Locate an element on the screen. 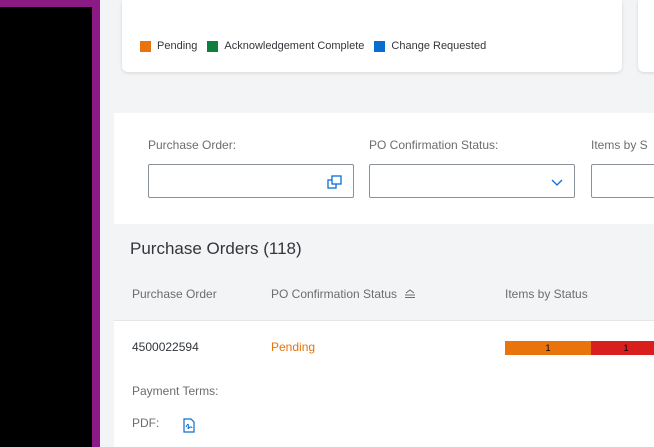 Image resolution: width=654 pixels, height=447 pixels. left-dark-panel is located at coordinates (46, 223).